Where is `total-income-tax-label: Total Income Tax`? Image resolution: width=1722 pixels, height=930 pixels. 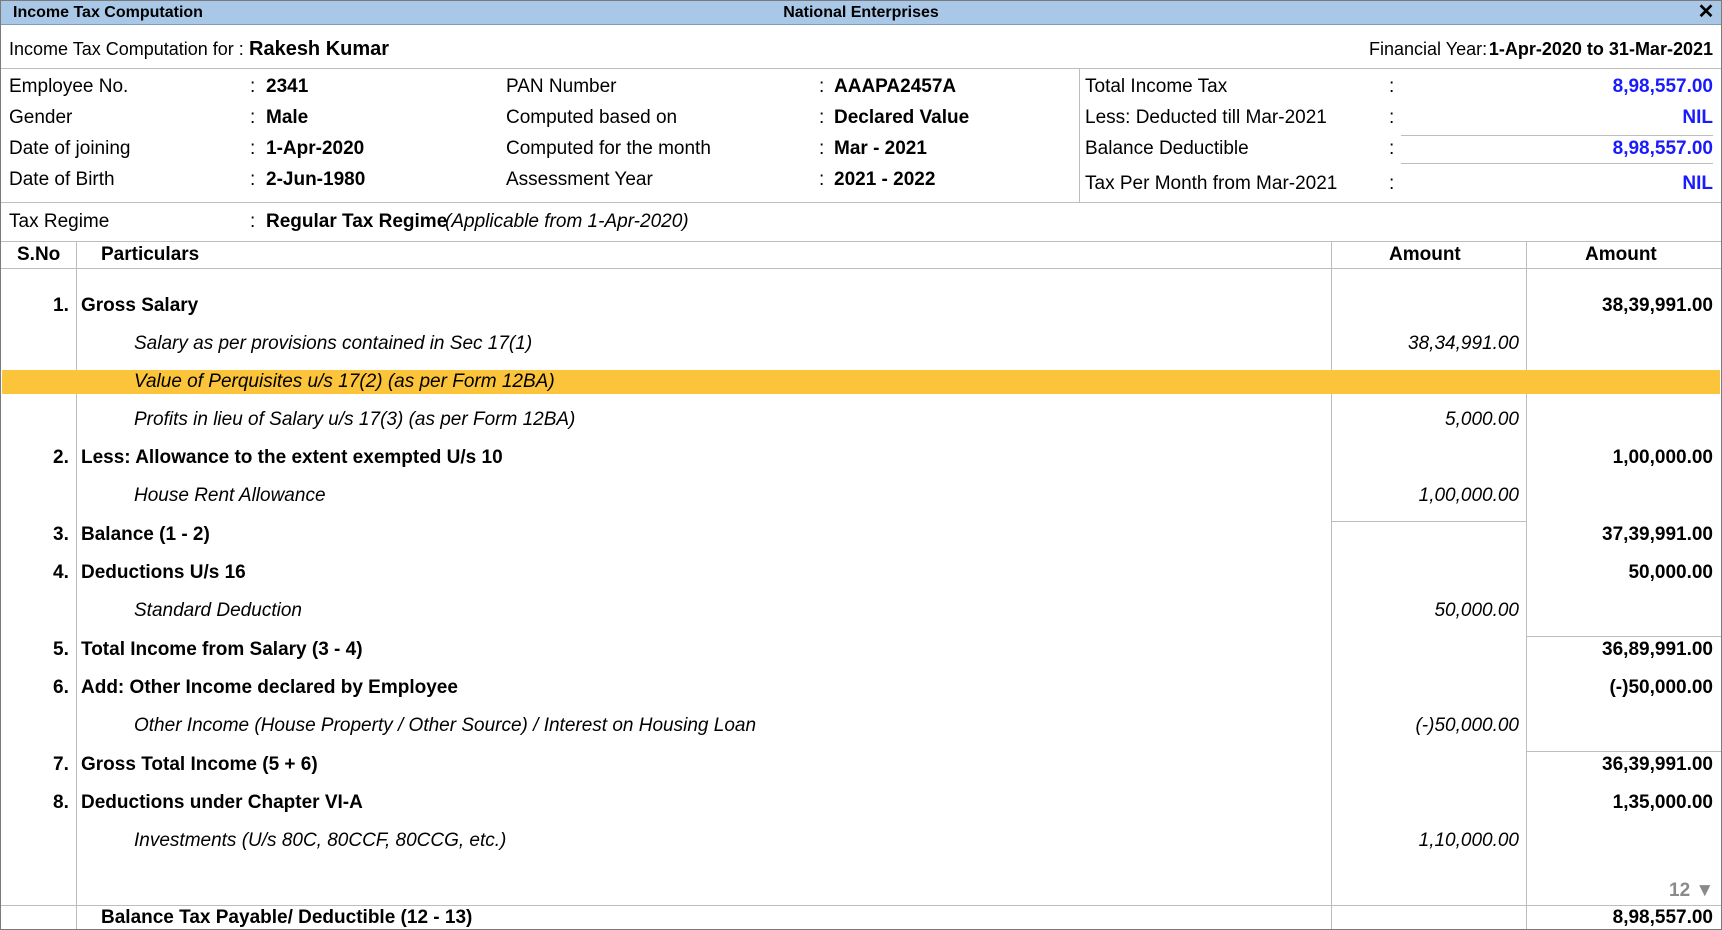
total-income-tax-label: Total Income Tax is located at coordinates (1156, 86).